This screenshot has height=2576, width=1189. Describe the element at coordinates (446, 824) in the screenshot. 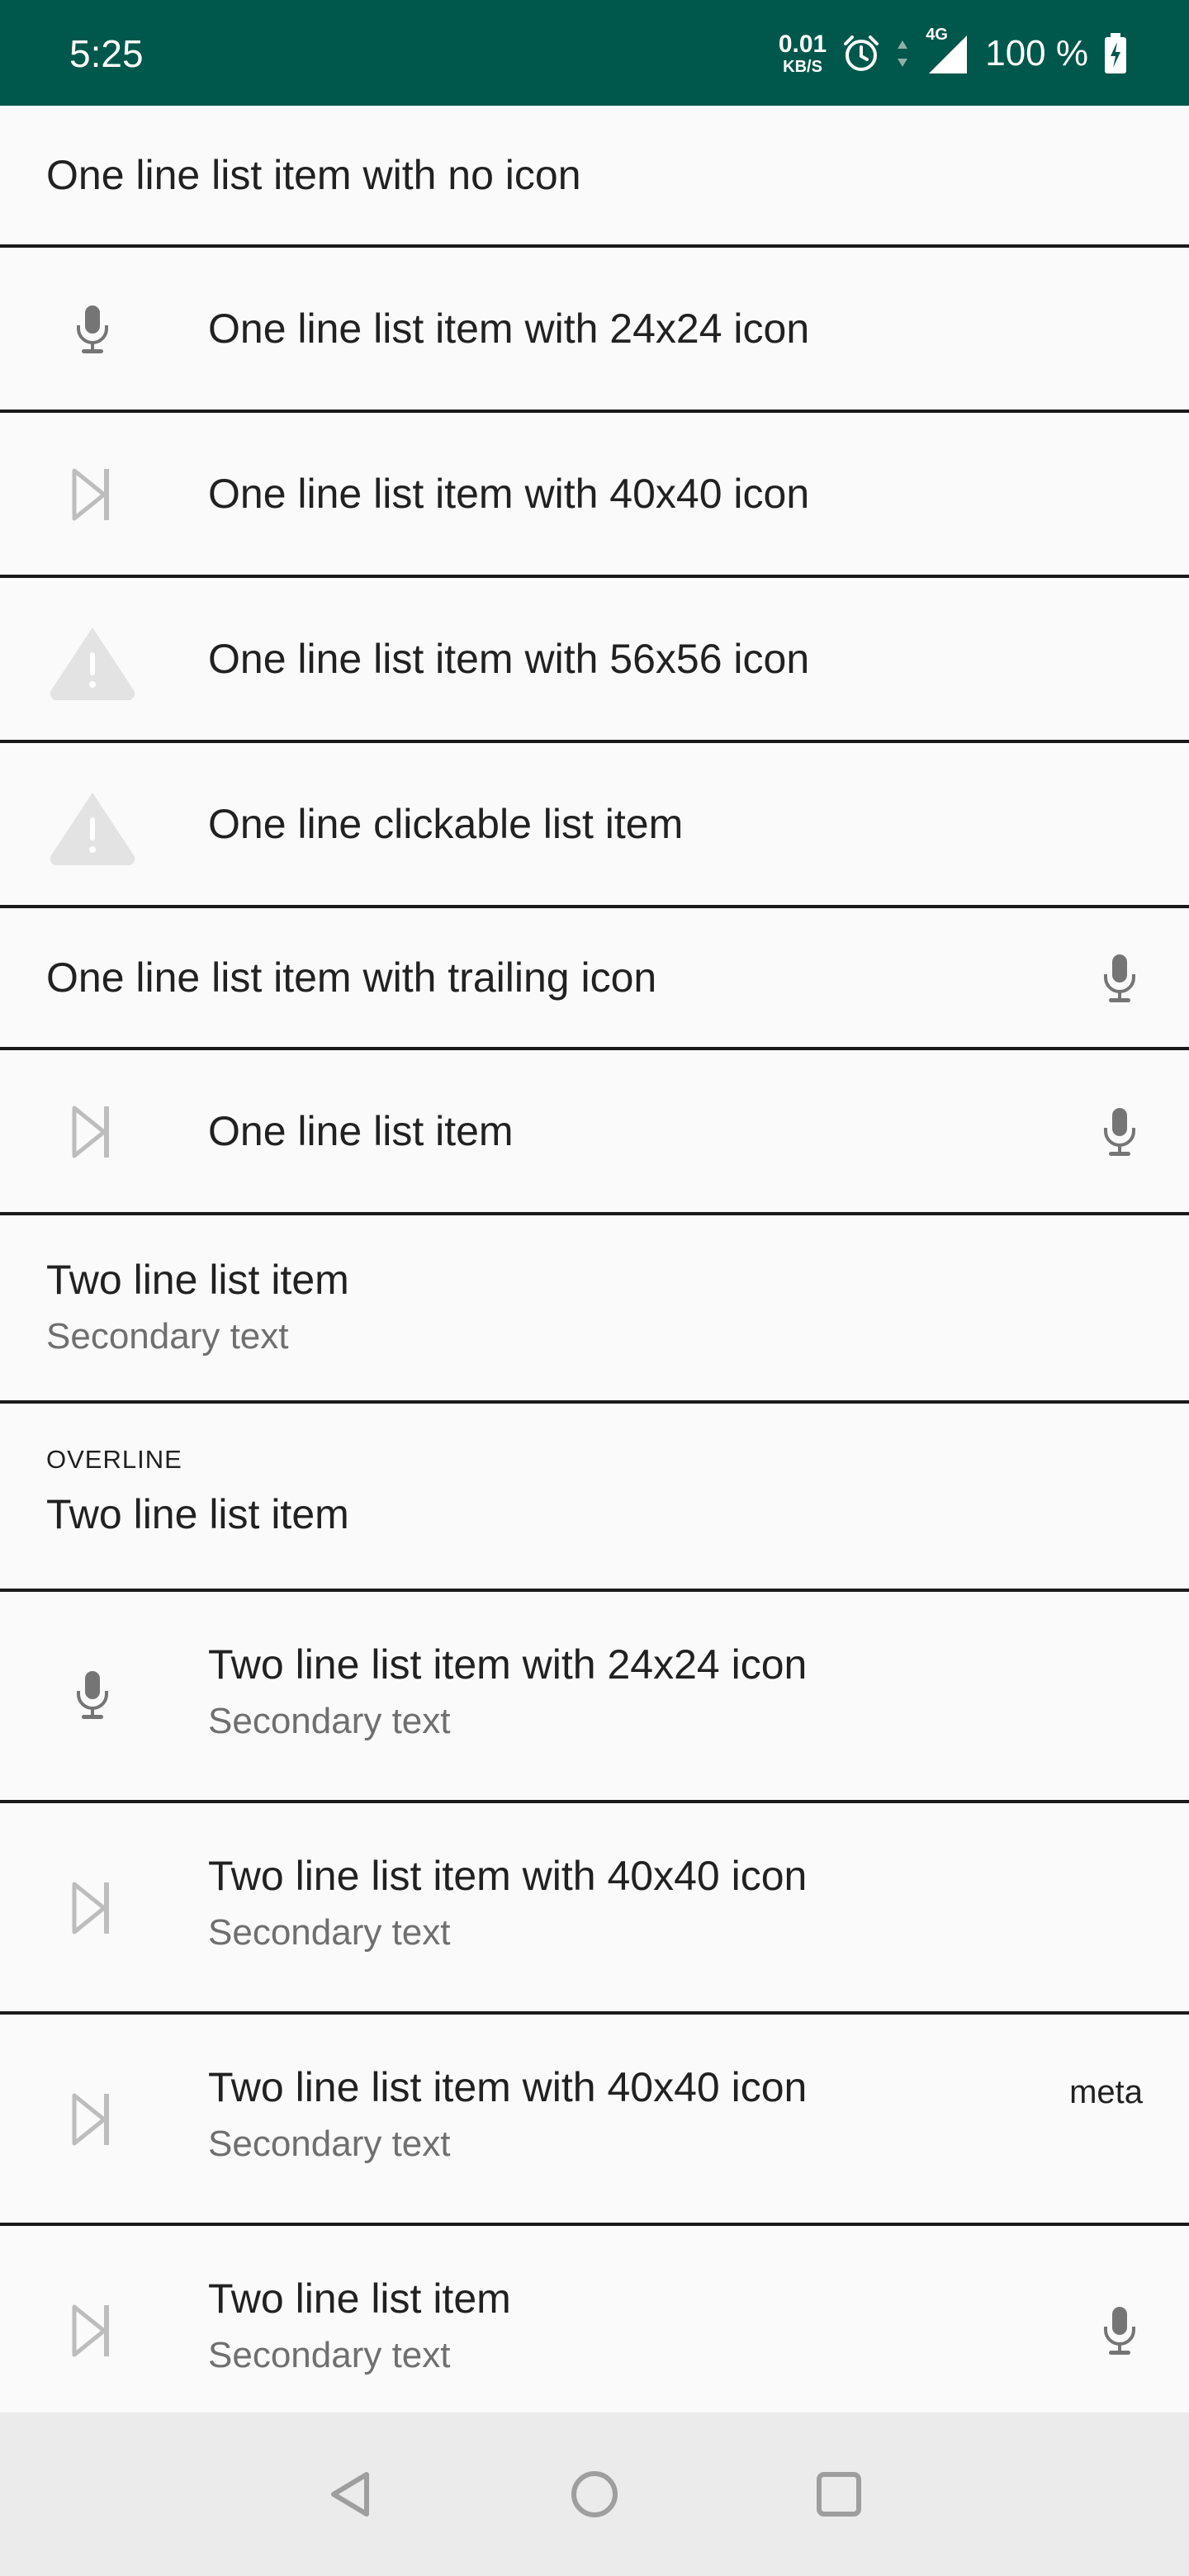

I see `list-item-primary-text: One line clickable list item` at that location.